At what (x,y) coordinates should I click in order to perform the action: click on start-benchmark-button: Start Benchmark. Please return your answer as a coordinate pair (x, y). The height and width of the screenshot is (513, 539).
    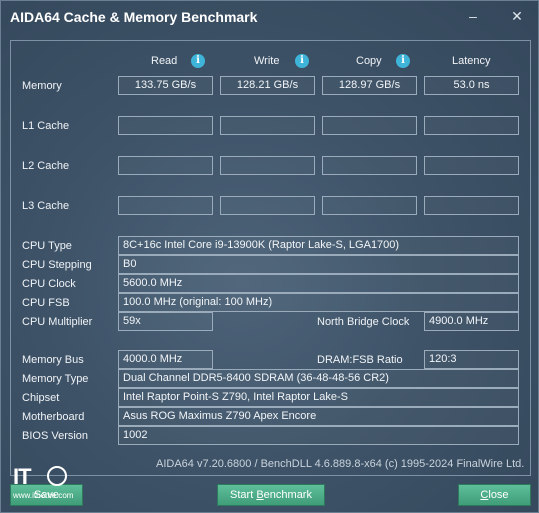
    Looking at the image, I should click on (271, 495).